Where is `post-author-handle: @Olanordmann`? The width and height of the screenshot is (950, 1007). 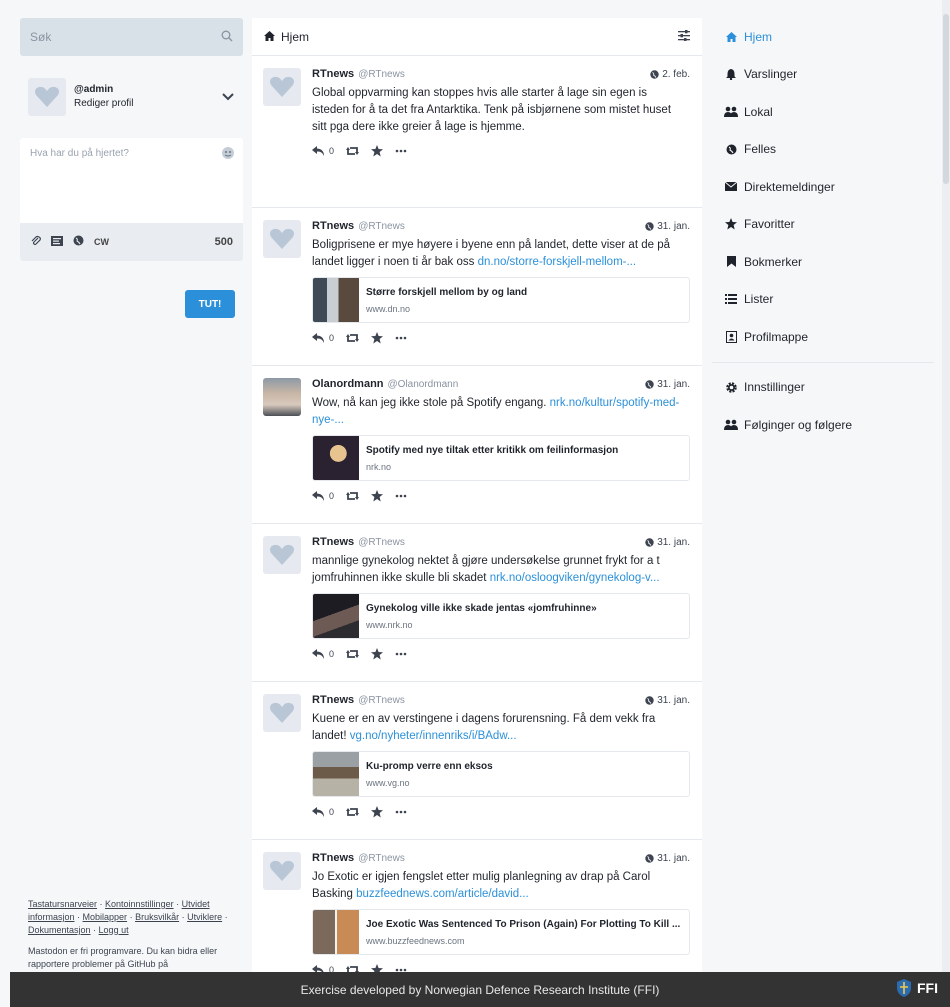
post-author-handle: @Olanordmann is located at coordinates (423, 384).